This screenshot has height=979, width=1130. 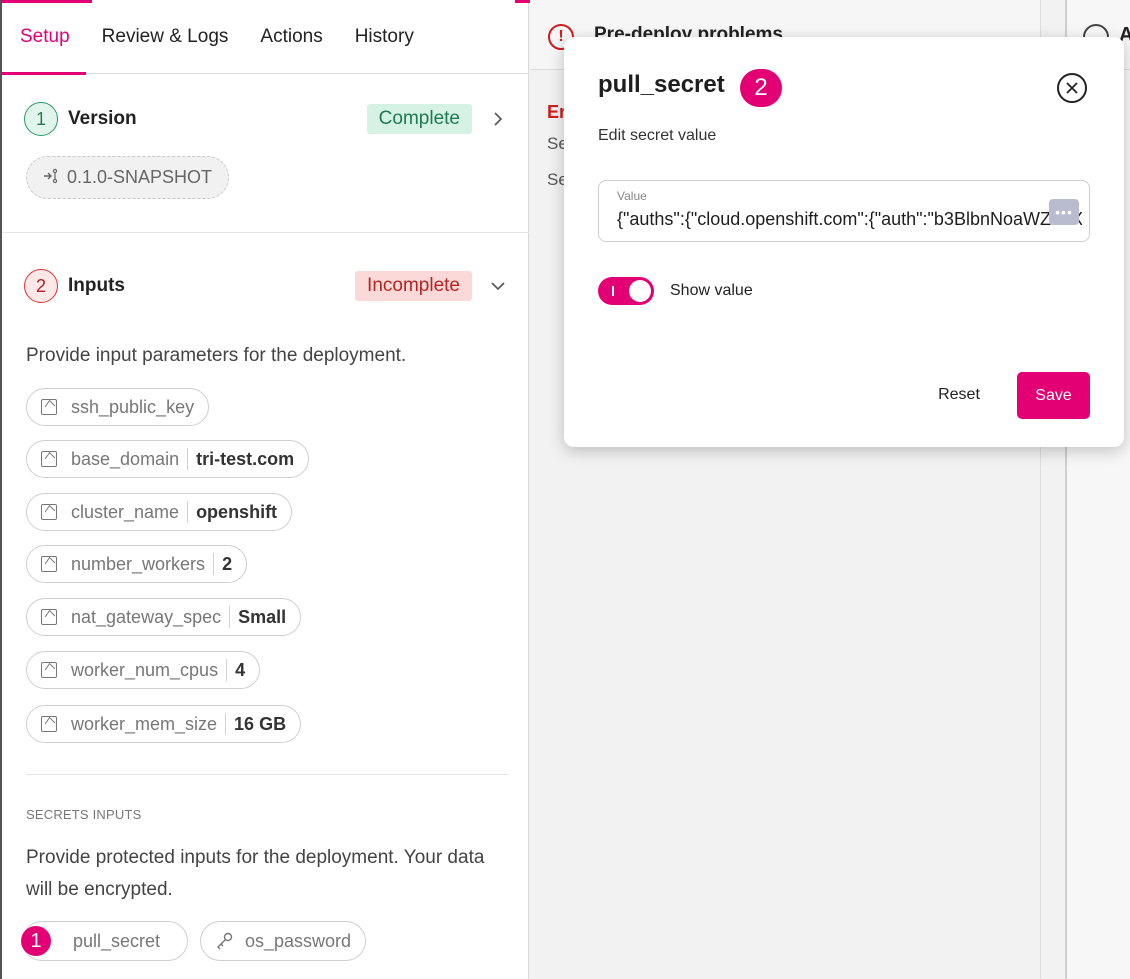 What do you see at coordinates (140, 177) in the screenshot?
I see `version-chip-label: 0.1.0-SNAPSHOT` at bounding box center [140, 177].